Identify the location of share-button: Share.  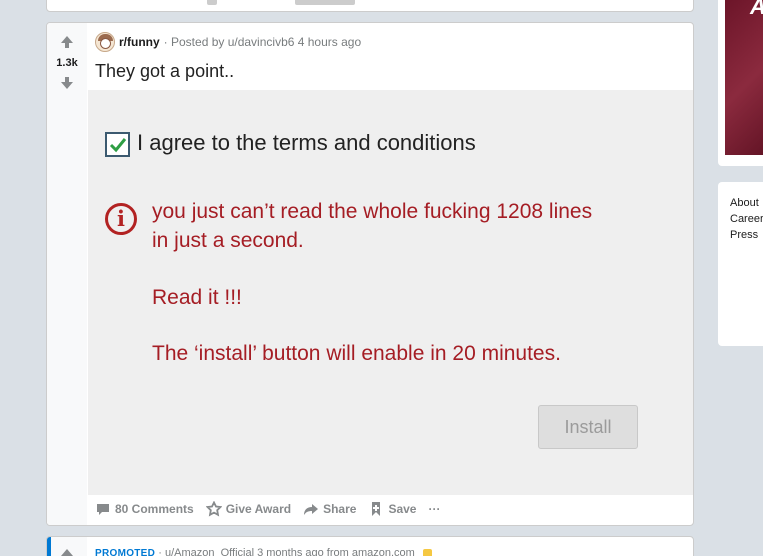
(329, 509).